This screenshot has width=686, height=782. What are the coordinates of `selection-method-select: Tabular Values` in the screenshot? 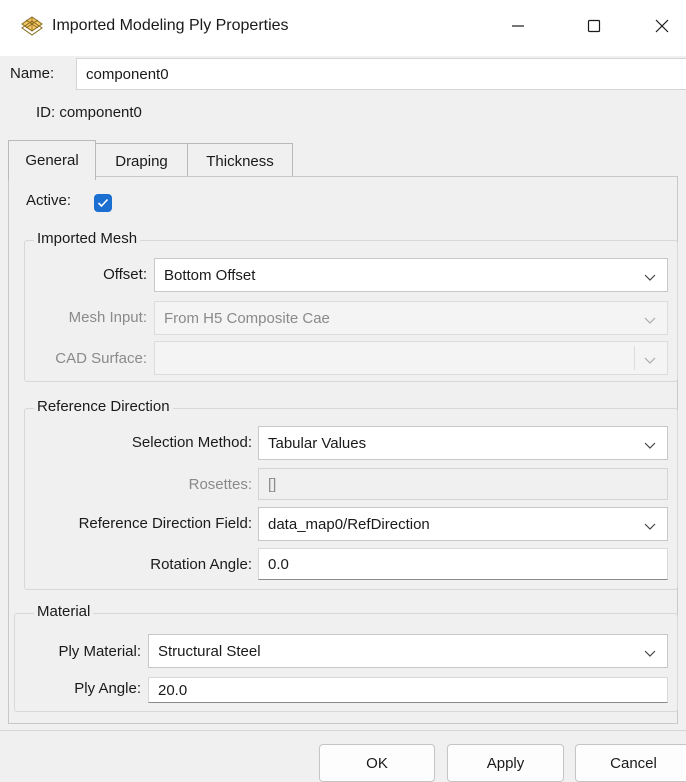 It's located at (463, 443).